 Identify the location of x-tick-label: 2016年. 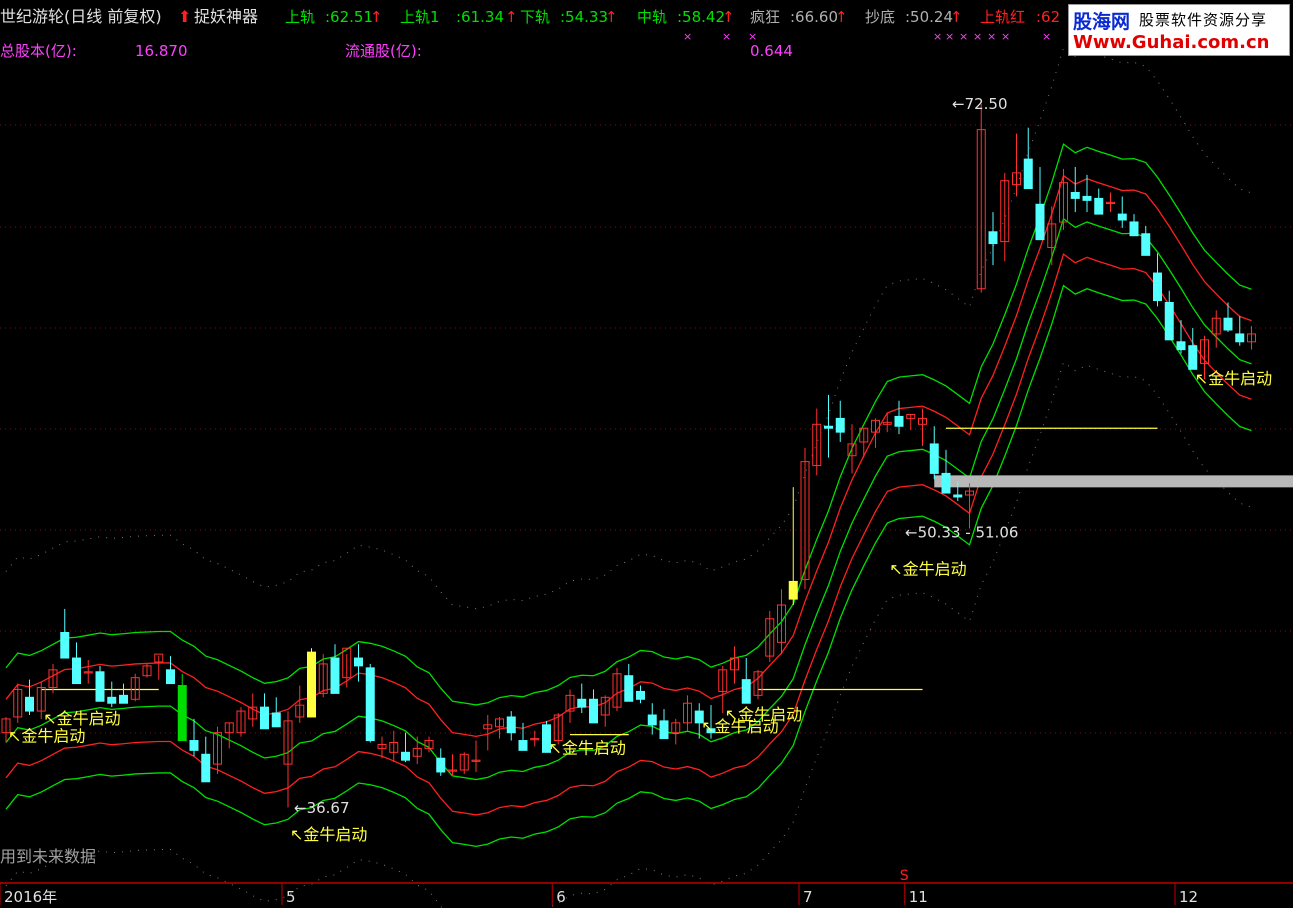
(30, 897).